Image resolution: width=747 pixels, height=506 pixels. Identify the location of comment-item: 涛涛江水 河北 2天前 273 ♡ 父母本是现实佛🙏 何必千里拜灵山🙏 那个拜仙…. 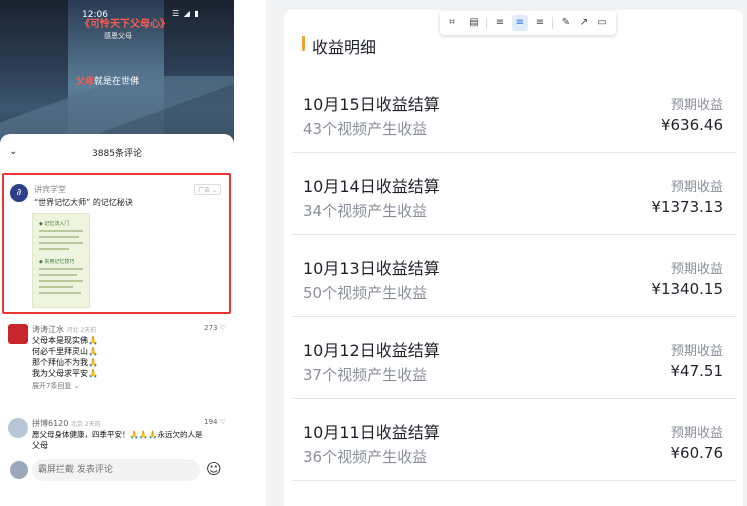
(117, 360).